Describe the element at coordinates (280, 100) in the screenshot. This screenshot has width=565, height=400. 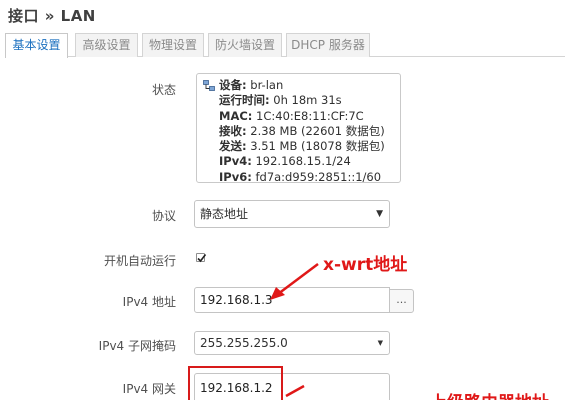
I see `status-uptime: 运行时间: 0h 18m 31s` at that location.